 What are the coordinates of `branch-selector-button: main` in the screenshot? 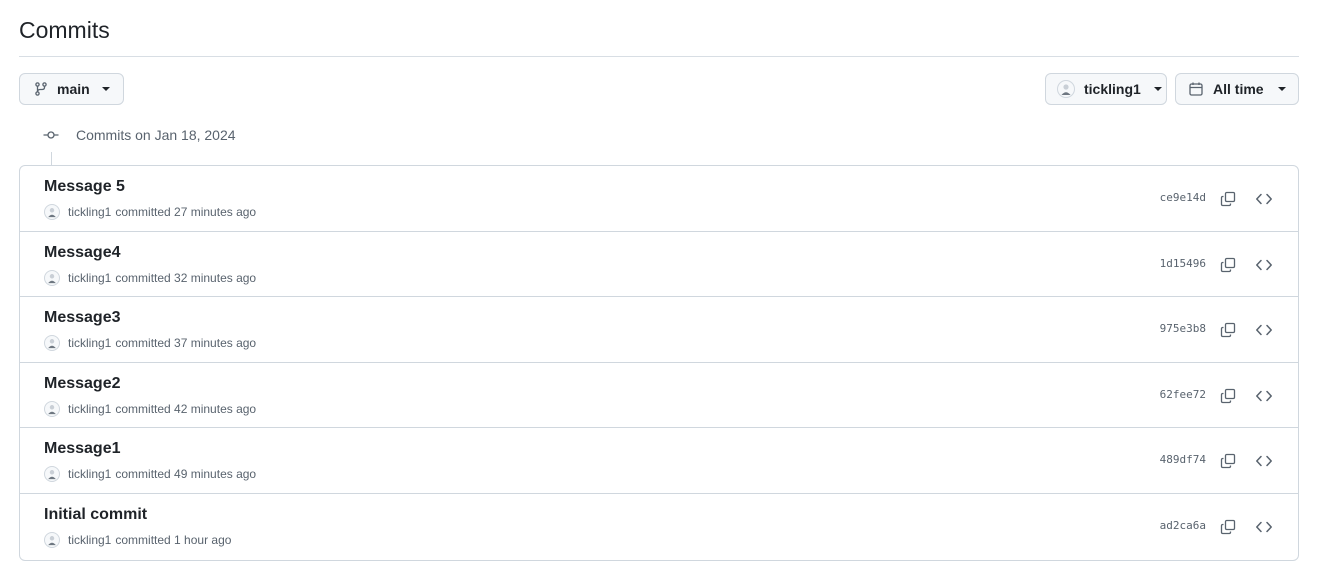 It's located at (71, 89).